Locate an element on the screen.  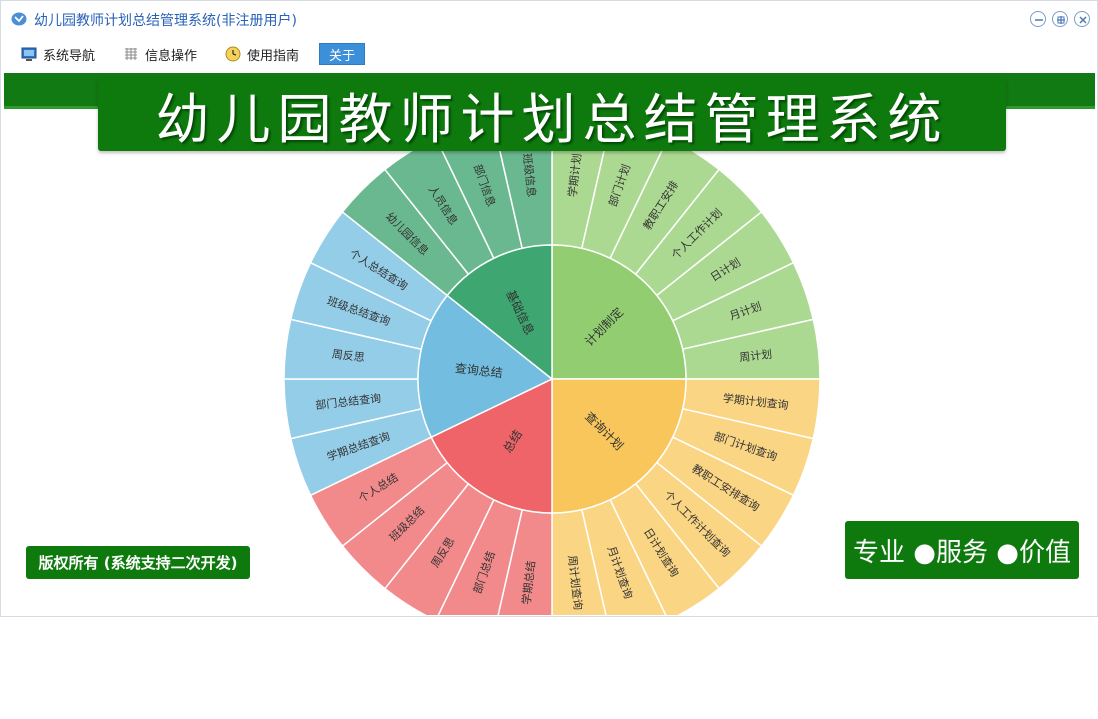
clock-icon is located at coordinates (233, 54).